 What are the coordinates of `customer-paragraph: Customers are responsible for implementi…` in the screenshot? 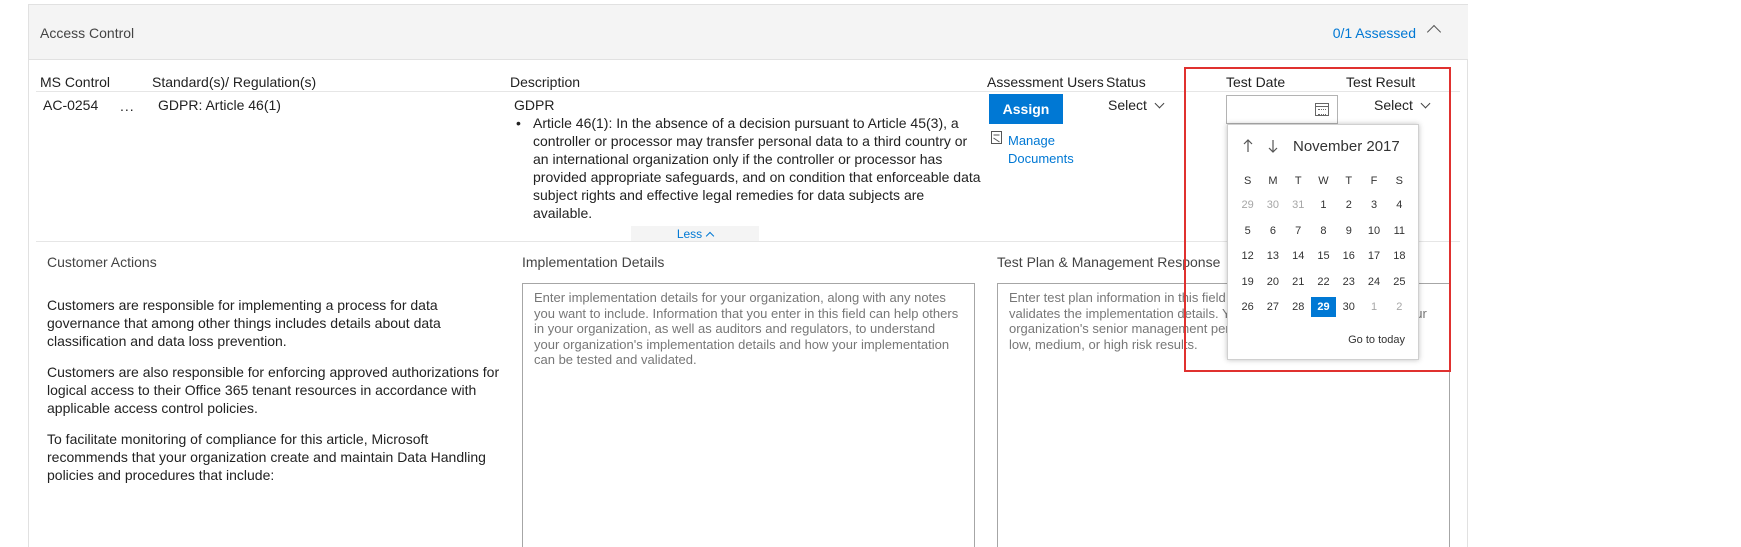 It's located at (244, 323).